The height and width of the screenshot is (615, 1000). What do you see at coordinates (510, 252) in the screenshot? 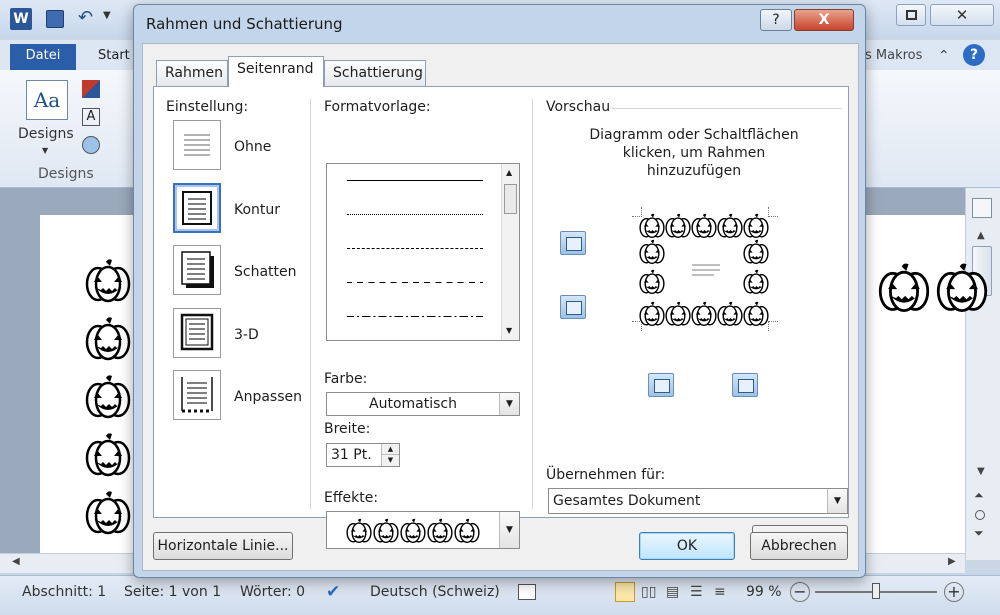
I see `style-list-scrollbar: ▲ ▼` at bounding box center [510, 252].